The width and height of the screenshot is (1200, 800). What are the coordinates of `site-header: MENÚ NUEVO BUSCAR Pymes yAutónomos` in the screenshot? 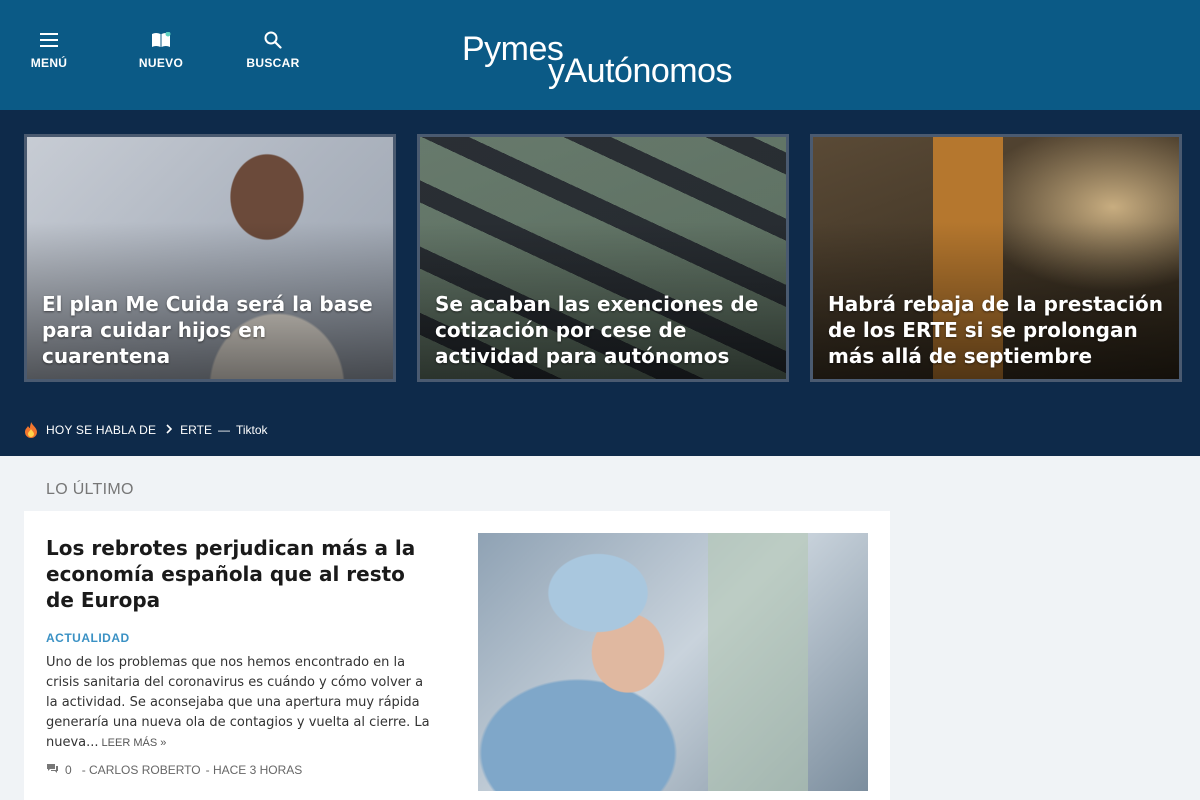 It's located at (600, 55).